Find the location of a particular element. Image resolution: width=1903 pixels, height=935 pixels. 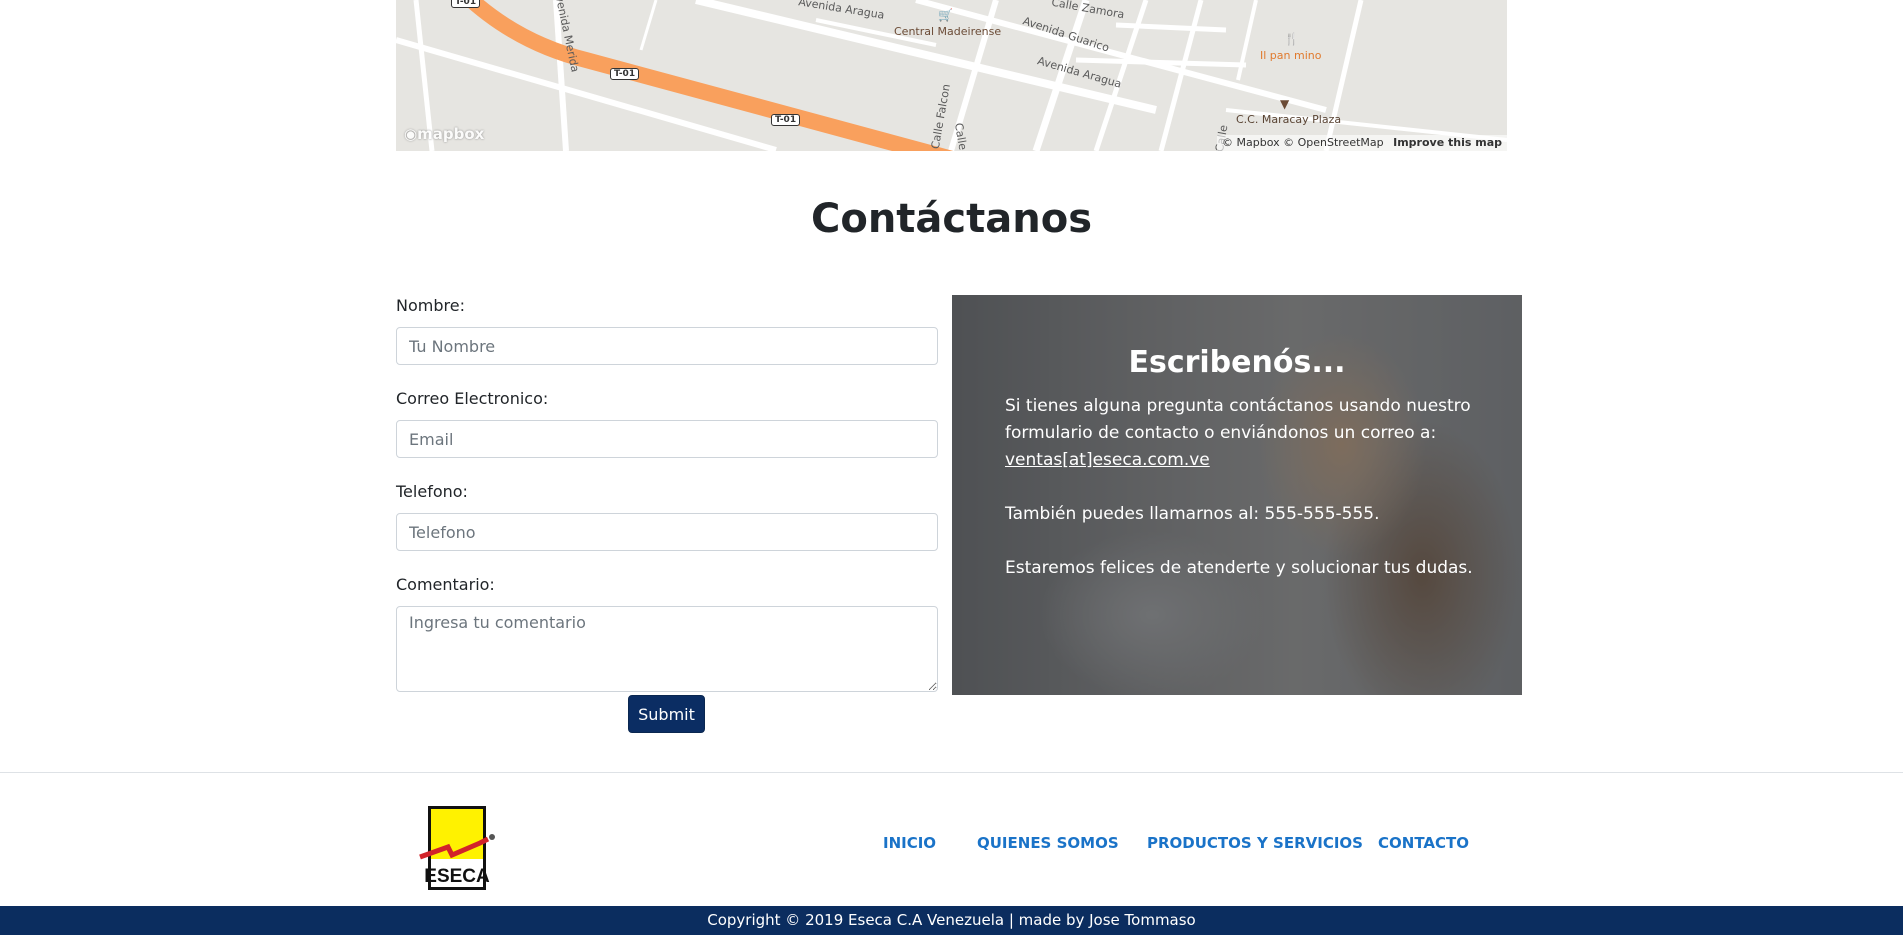

improve-map-link: Improve this map is located at coordinates (1447, 142).